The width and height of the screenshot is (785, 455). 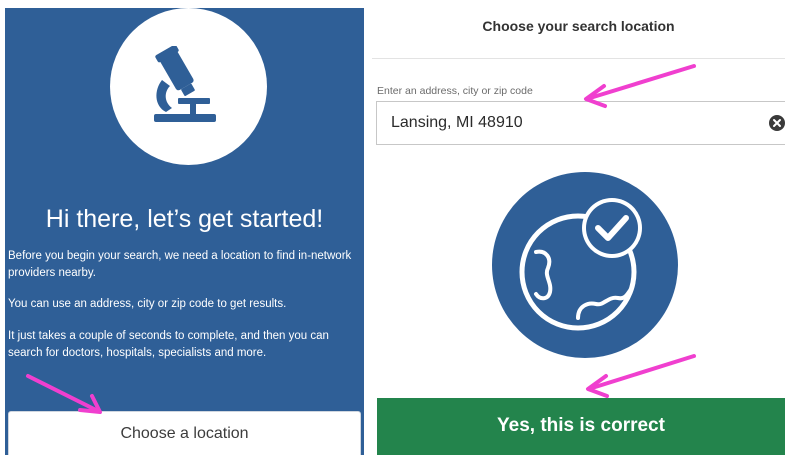 I want to click on confirm-location-button: Yes, this is correct, so click(x=581, y=426).